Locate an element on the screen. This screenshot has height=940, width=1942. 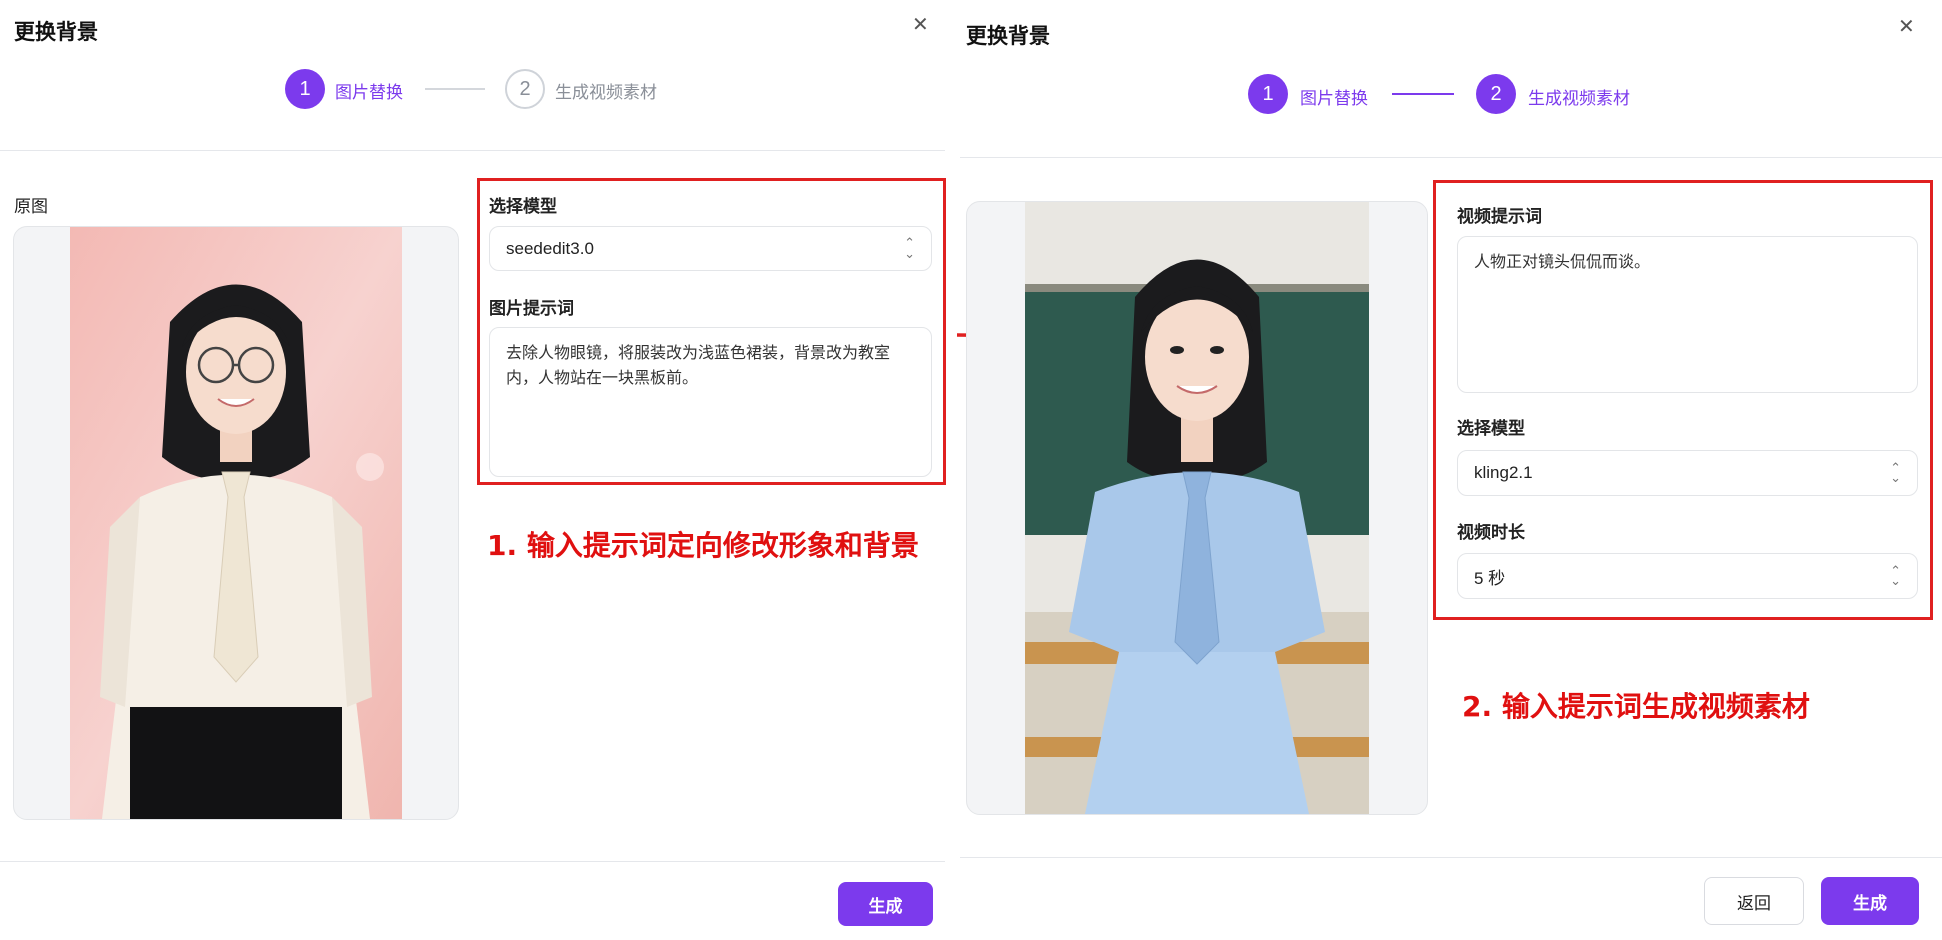
annotation-step-1: 1. 输入提示词定向修改形象和背景 is located at coordinates (703, 545).